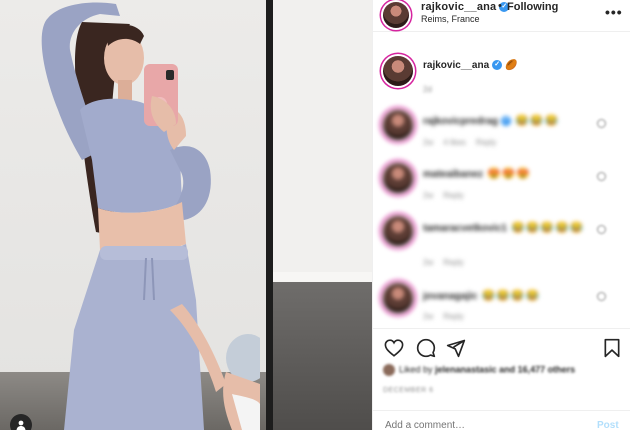 This screenshot has width=630, height=430. I want to click on share-icon, so click(456, 348).